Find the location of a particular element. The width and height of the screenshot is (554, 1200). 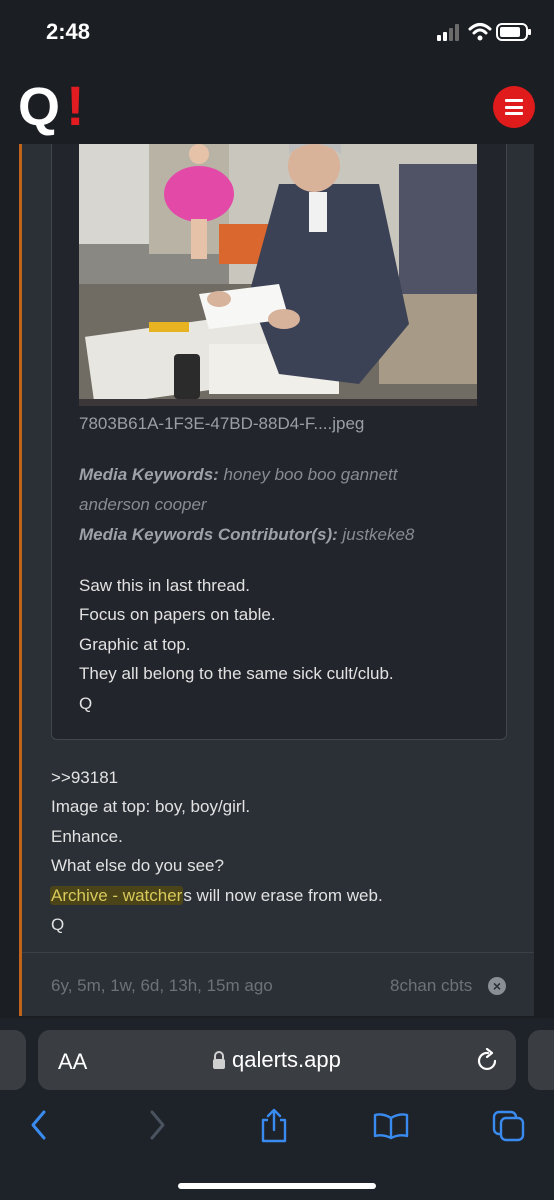

media-keywords-label: Media Keywords: is located at coordinates (149, 474).